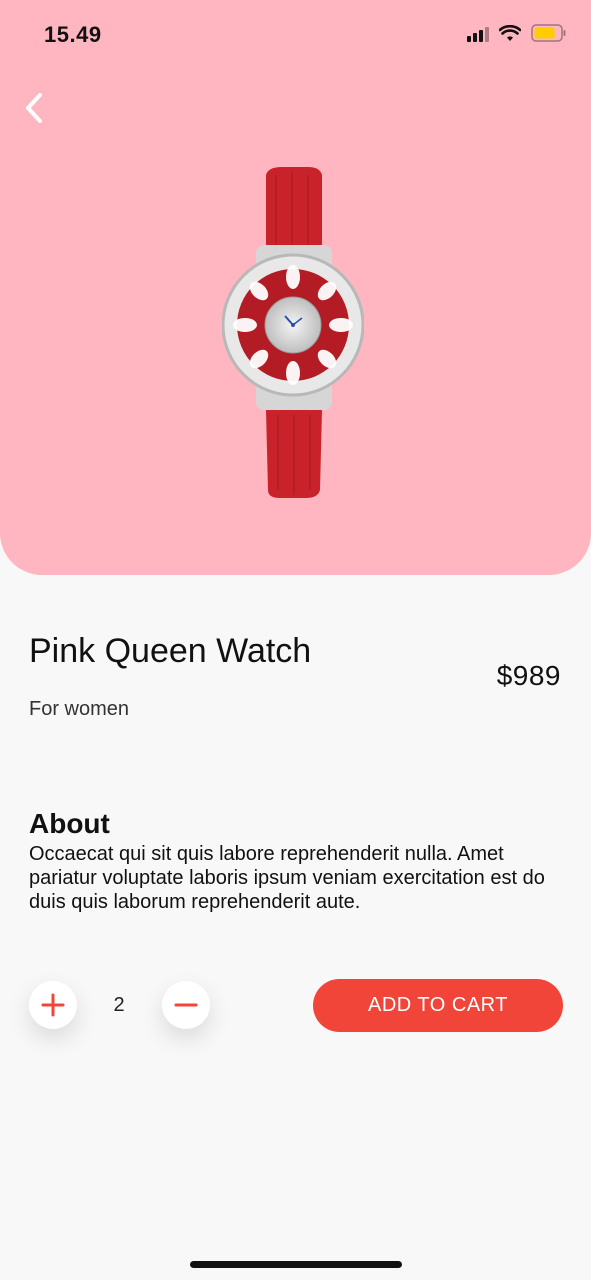  I want to click on about-heading: About, so click(69, 823).